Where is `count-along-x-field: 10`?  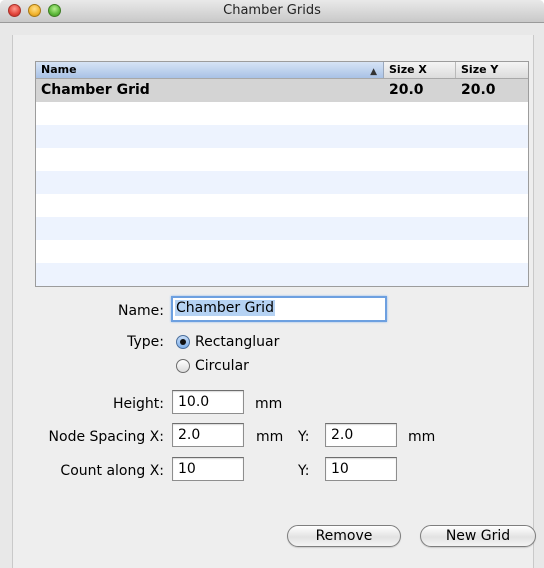 count-along-x-field: 10 is located at coordinates (208, 469).